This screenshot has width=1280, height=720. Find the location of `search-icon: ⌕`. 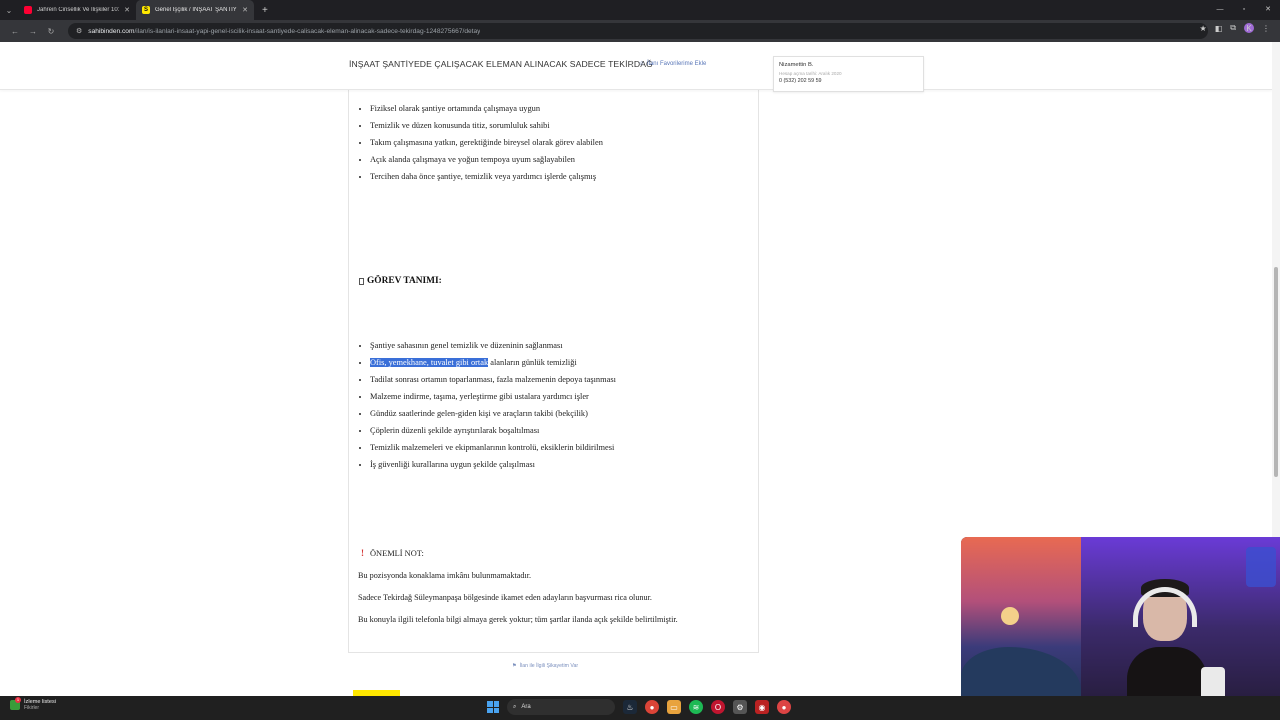

search-icon: ⌕ is located at coordinates (515, 706).